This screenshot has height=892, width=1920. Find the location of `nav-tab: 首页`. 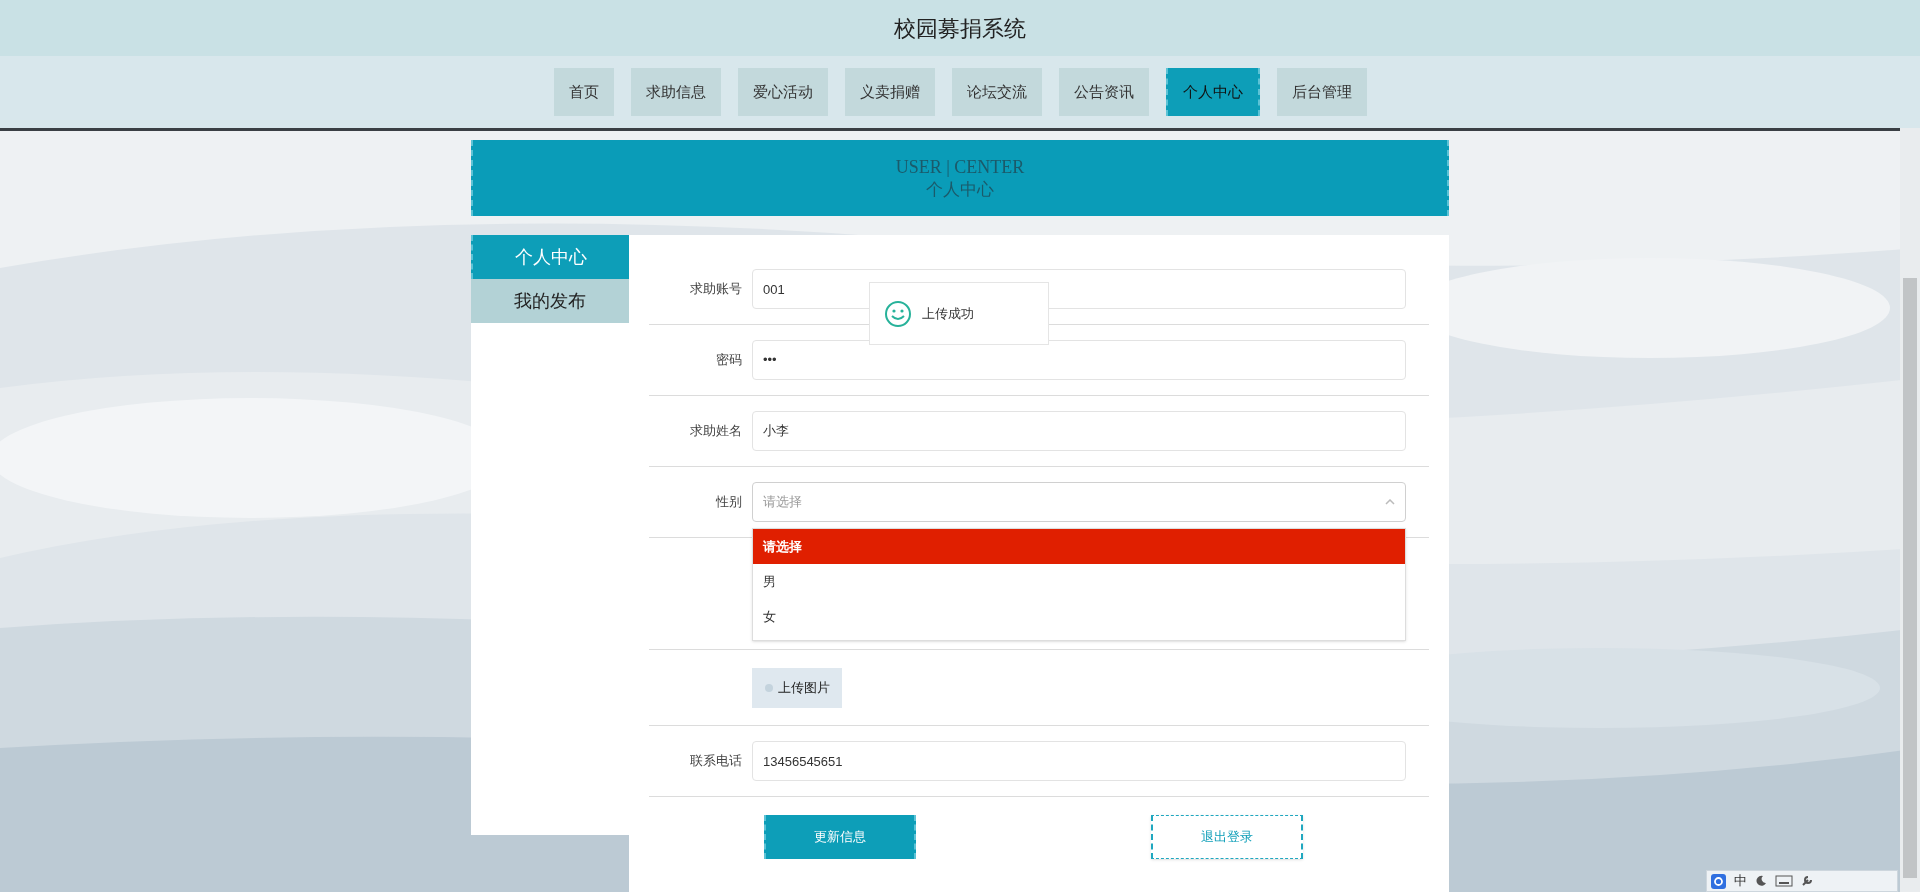

nav-tab: 首页 is located at coordinates (583, 92).